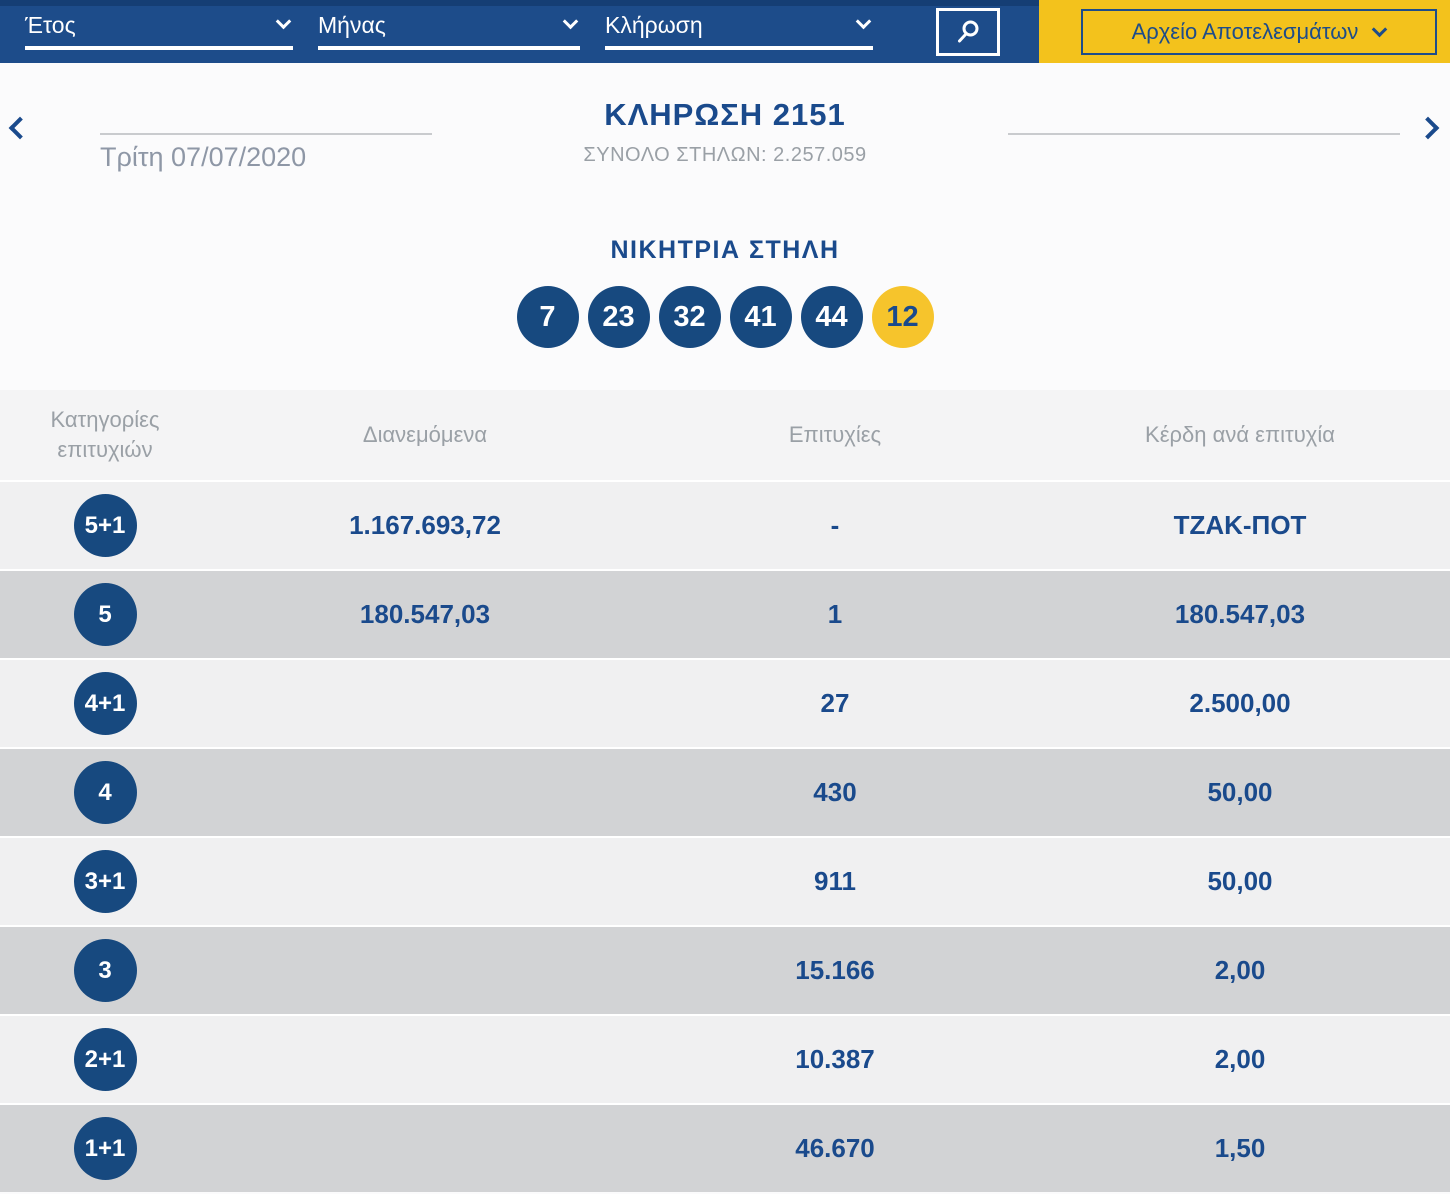 Image resolution: width=1450 pixels, height=1194 pixels. I want to click on category-ball: 1+1, so click(105, 1148).